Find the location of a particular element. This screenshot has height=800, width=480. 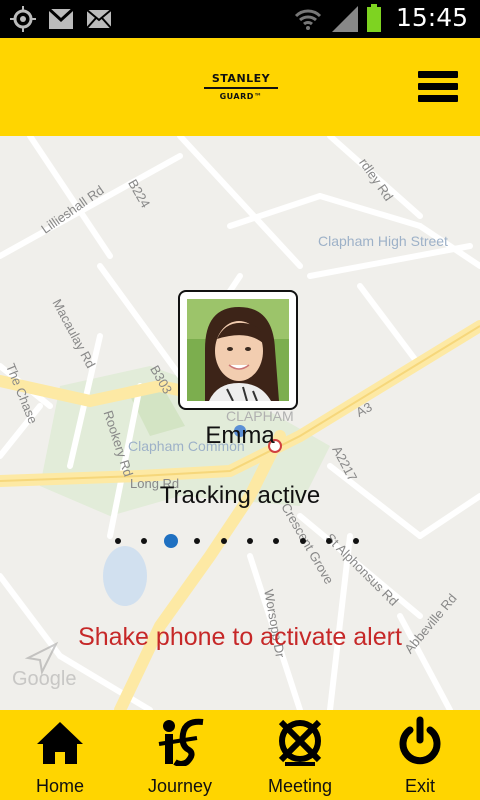

journey-icon is located at coordinates (181, 742).